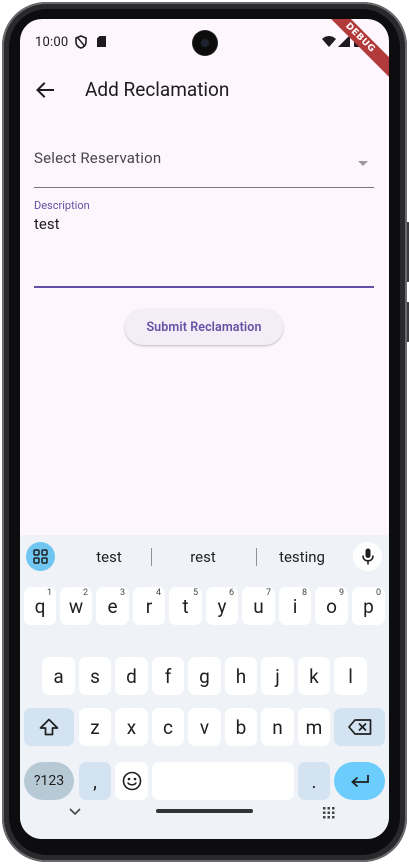 The height and width of the screenshot is (864, 409). Describe the element at coordinates (49, 593) in the screenshot. I see `key-hint: 1` at that location.